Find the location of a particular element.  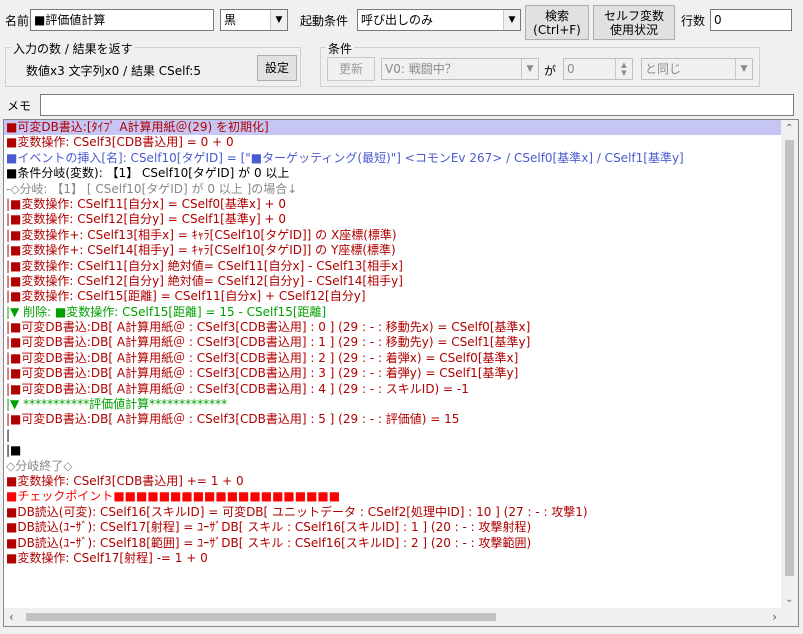

code-line: |■ is located at coordinates (393, 450).